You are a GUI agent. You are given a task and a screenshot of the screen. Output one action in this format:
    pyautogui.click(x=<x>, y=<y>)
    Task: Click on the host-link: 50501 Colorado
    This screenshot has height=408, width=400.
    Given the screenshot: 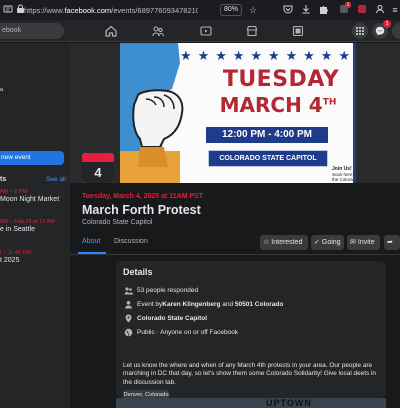 What is the action you would take?
    pyautogui.click(x=259, y=304)
    